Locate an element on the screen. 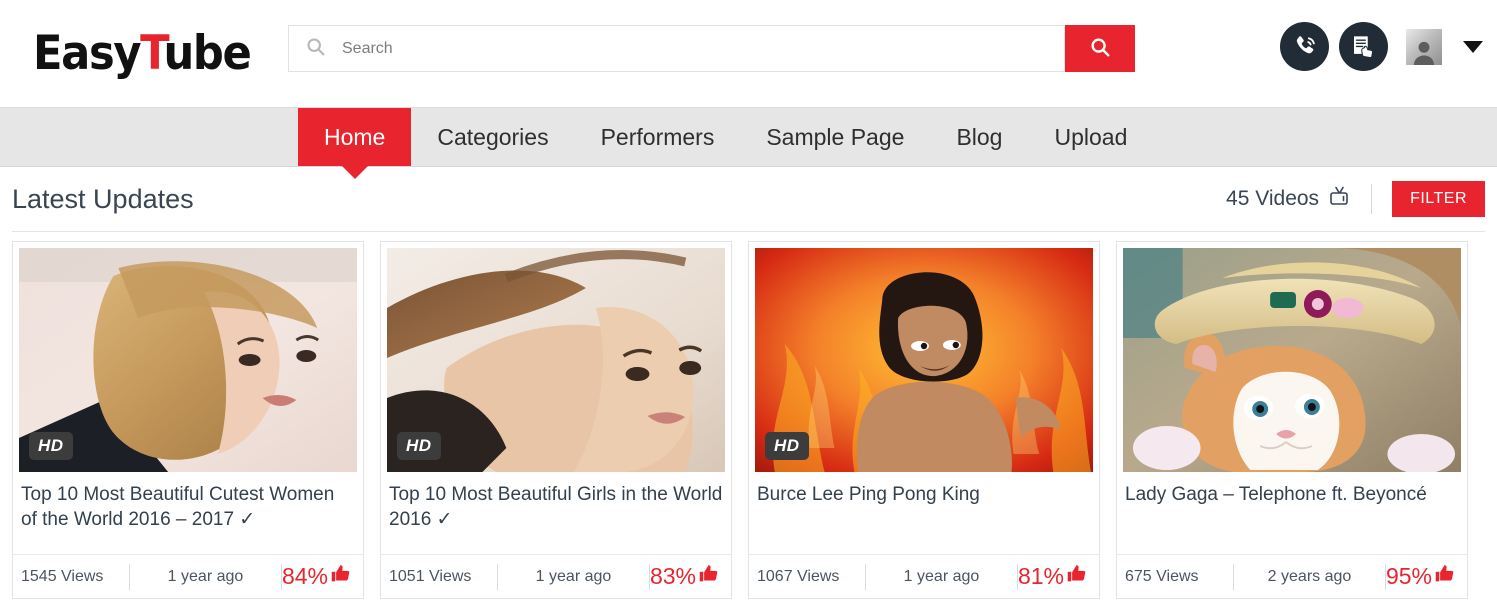  nav-label: Sample Page is located at coordinates (835, 136).